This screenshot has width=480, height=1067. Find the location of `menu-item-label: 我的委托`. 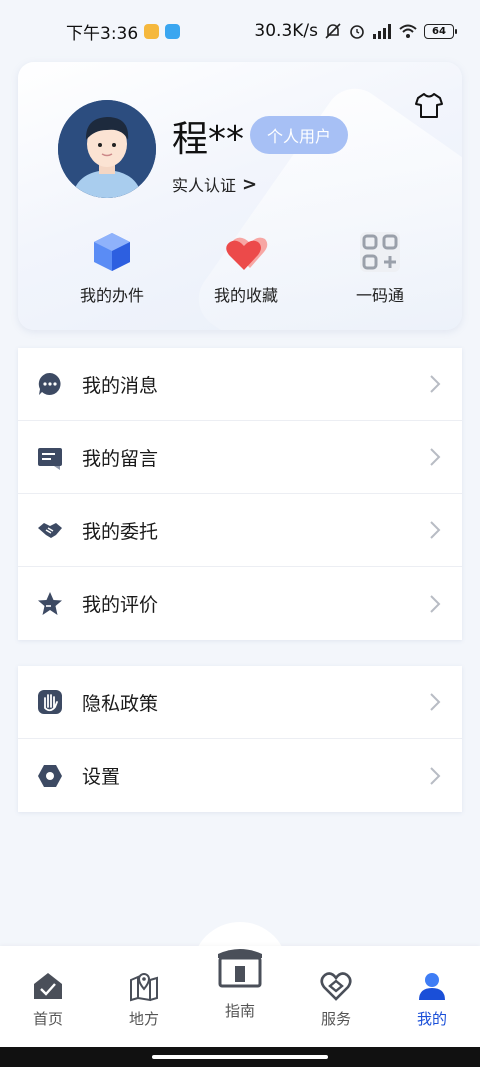

menu-item-label: 我的委托 is located at coordinates (120, 531).